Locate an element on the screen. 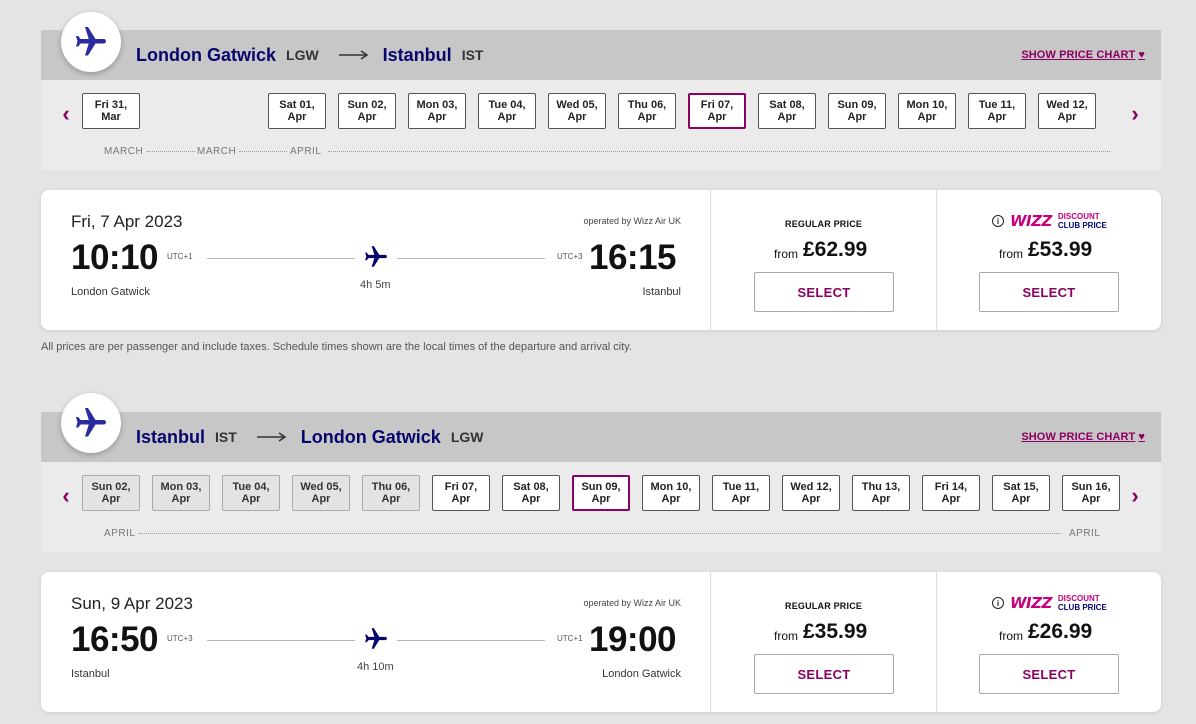 The height and width of the screenshot is (724, 1196). departure-utc: UTC+3 is located at coordinates (180, 638).